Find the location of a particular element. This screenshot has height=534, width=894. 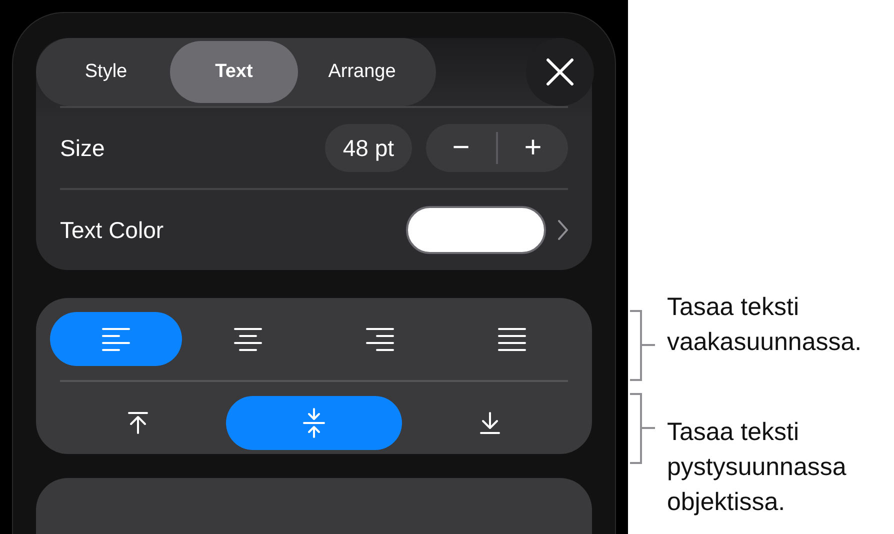

chevron-icon is located at coordinates (563, 230).